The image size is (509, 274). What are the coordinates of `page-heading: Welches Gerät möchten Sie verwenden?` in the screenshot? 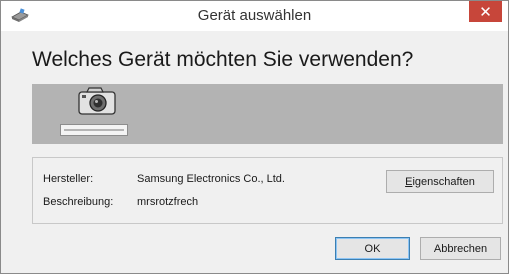 It's located at (223, 59).